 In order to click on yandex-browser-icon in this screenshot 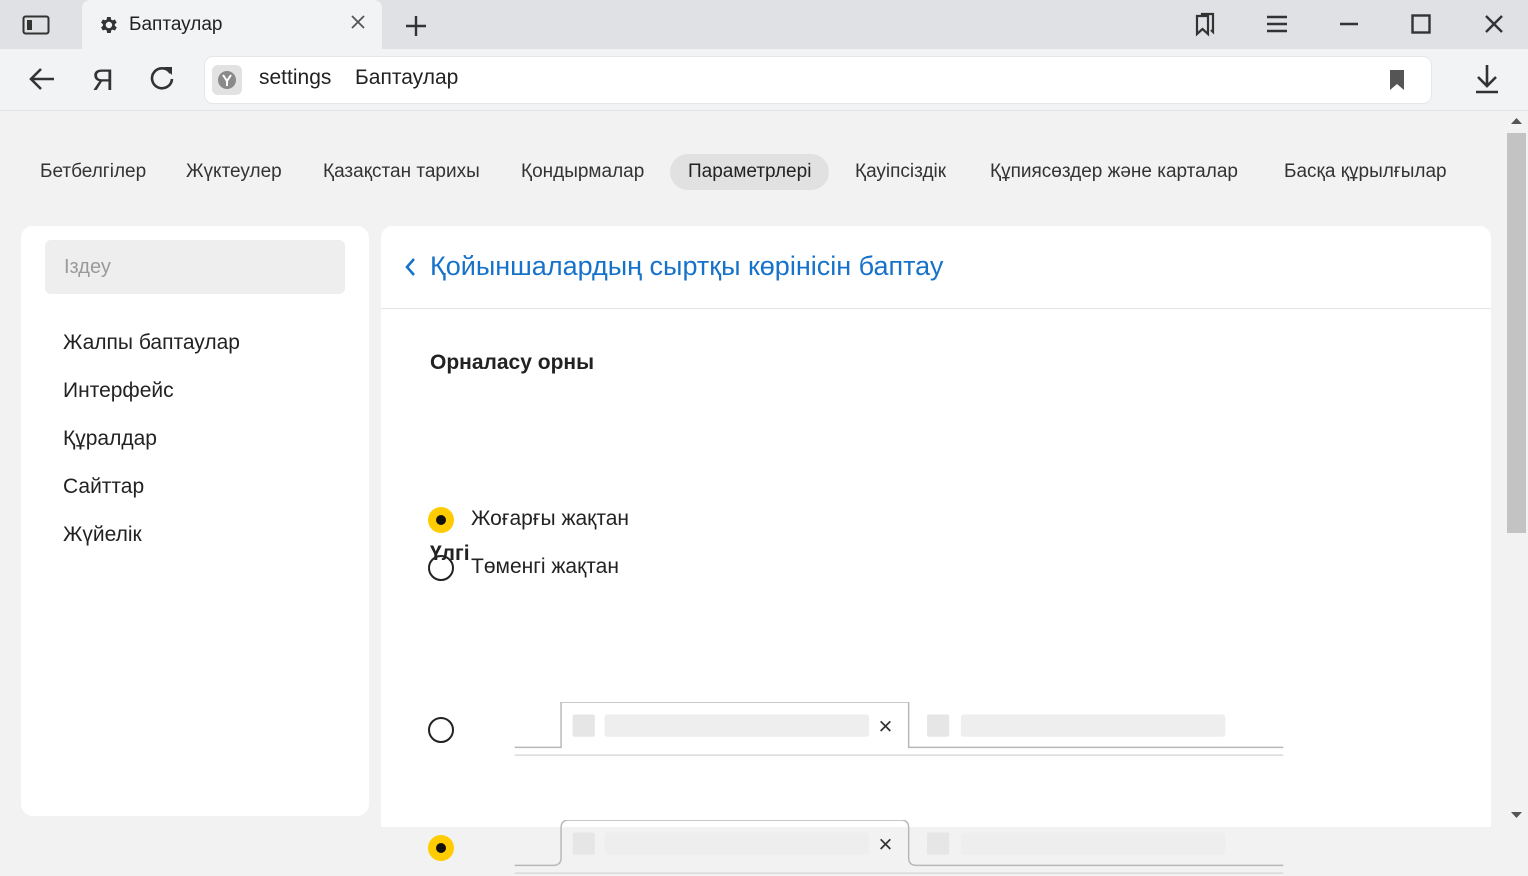, I will do `click(227, 80)`.